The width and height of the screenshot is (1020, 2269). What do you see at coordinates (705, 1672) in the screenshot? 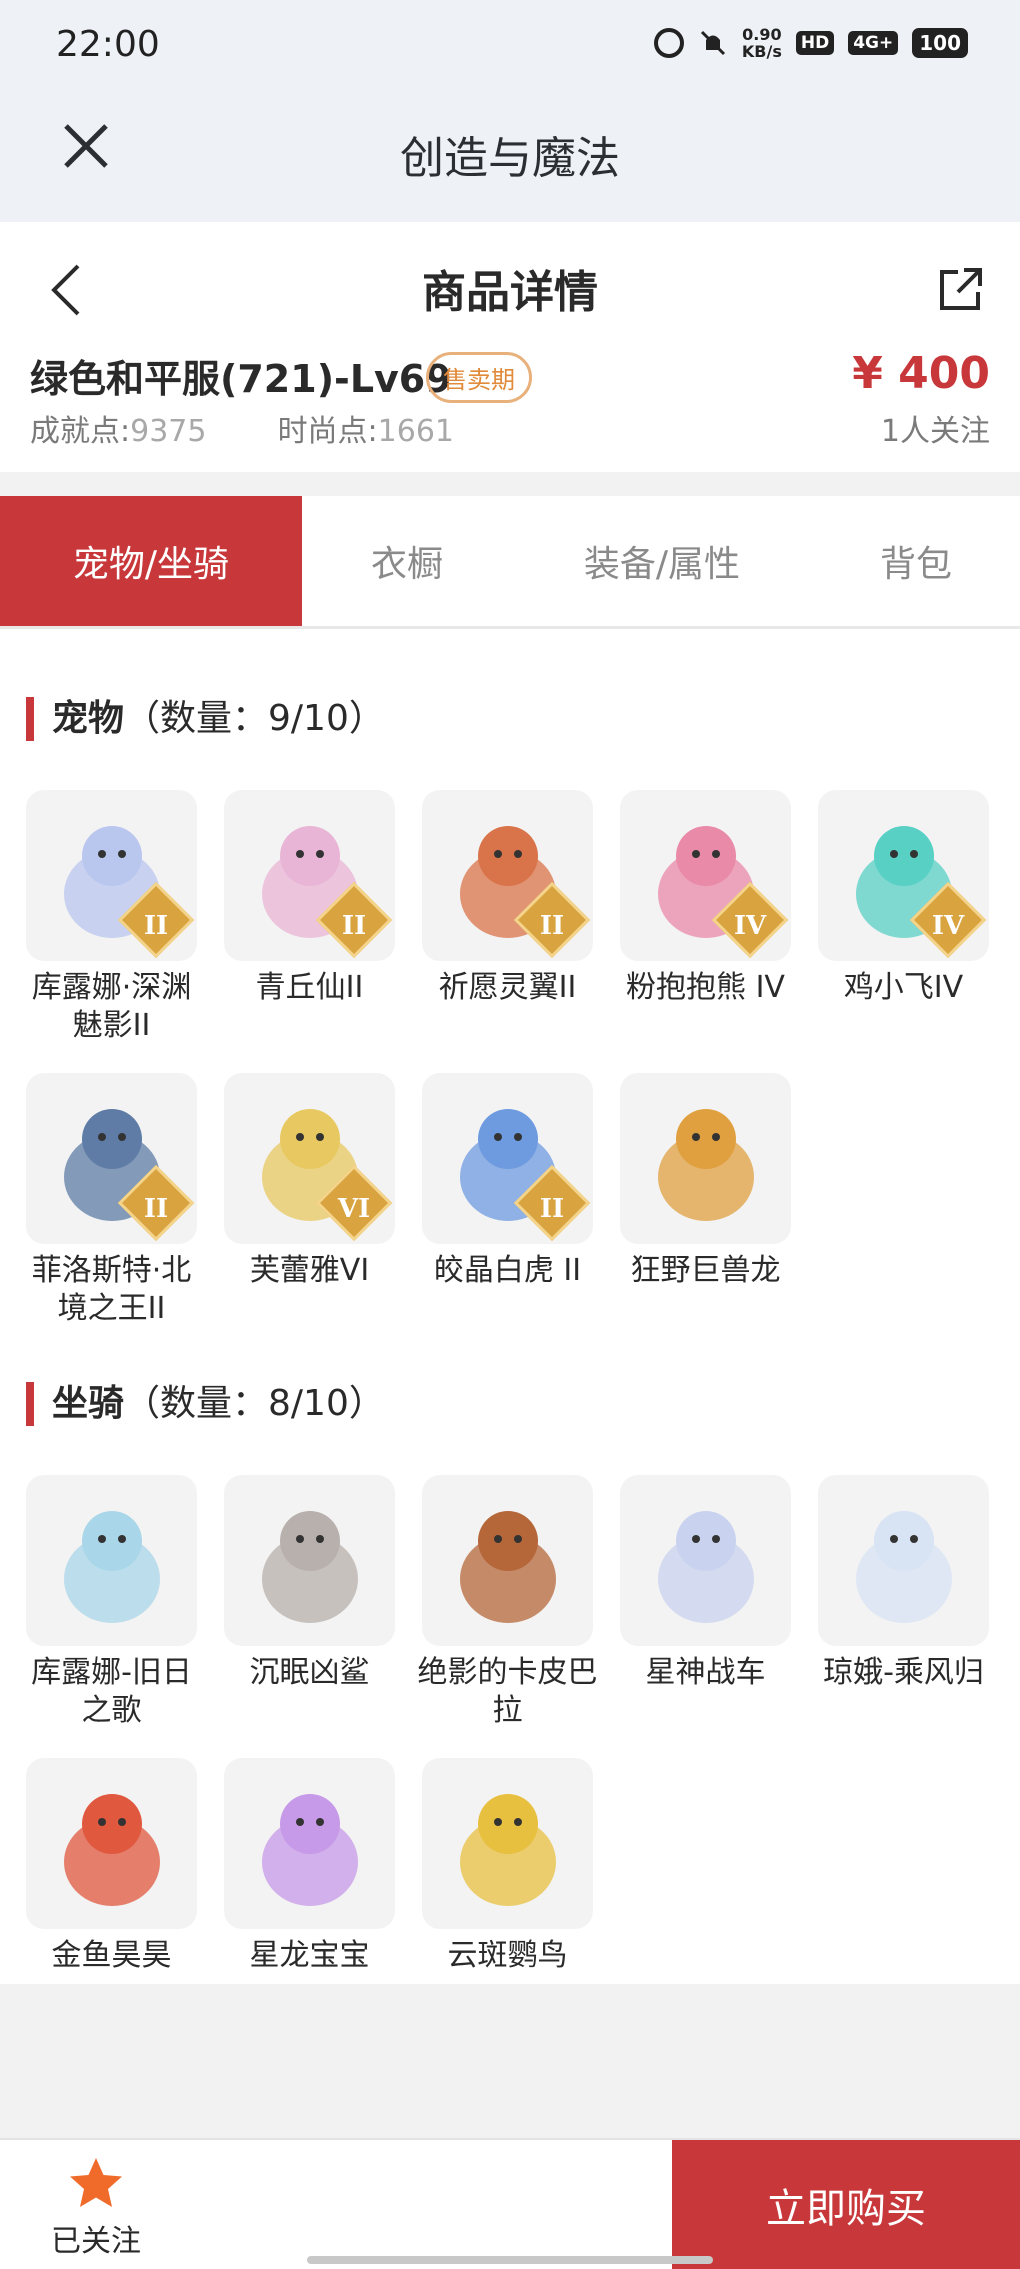
I see `item-name-label: 星神战车` at bounding box center [705, 1672].